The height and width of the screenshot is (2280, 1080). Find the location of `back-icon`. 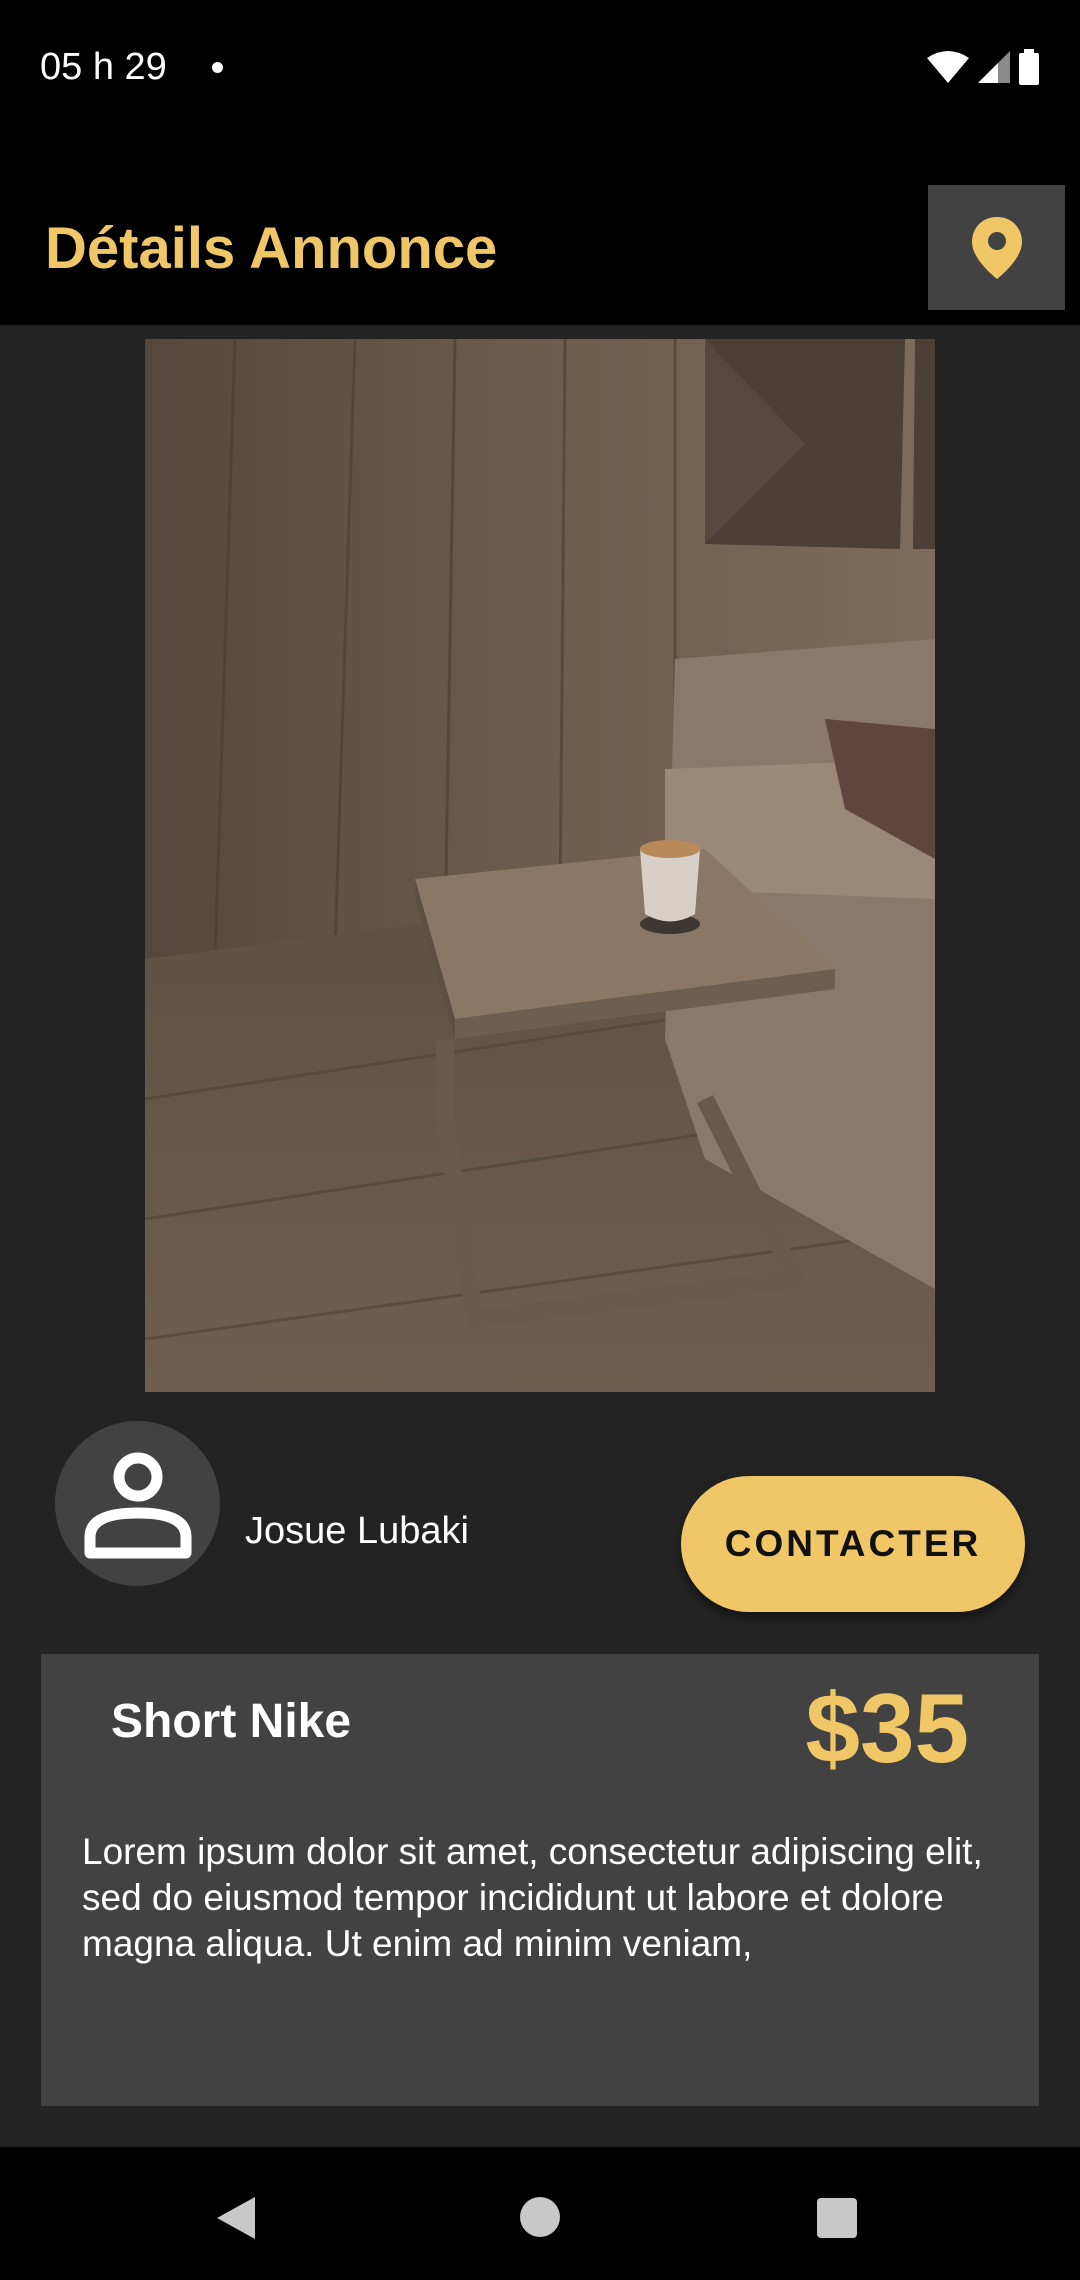

back-icon is located at coordinates (236, 2218).